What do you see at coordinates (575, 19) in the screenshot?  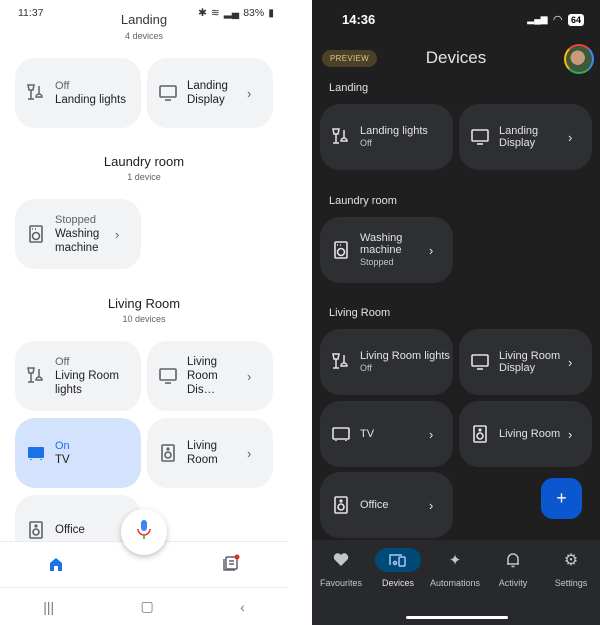 I see `battery-level: 64` at bounding box center [575, 19].